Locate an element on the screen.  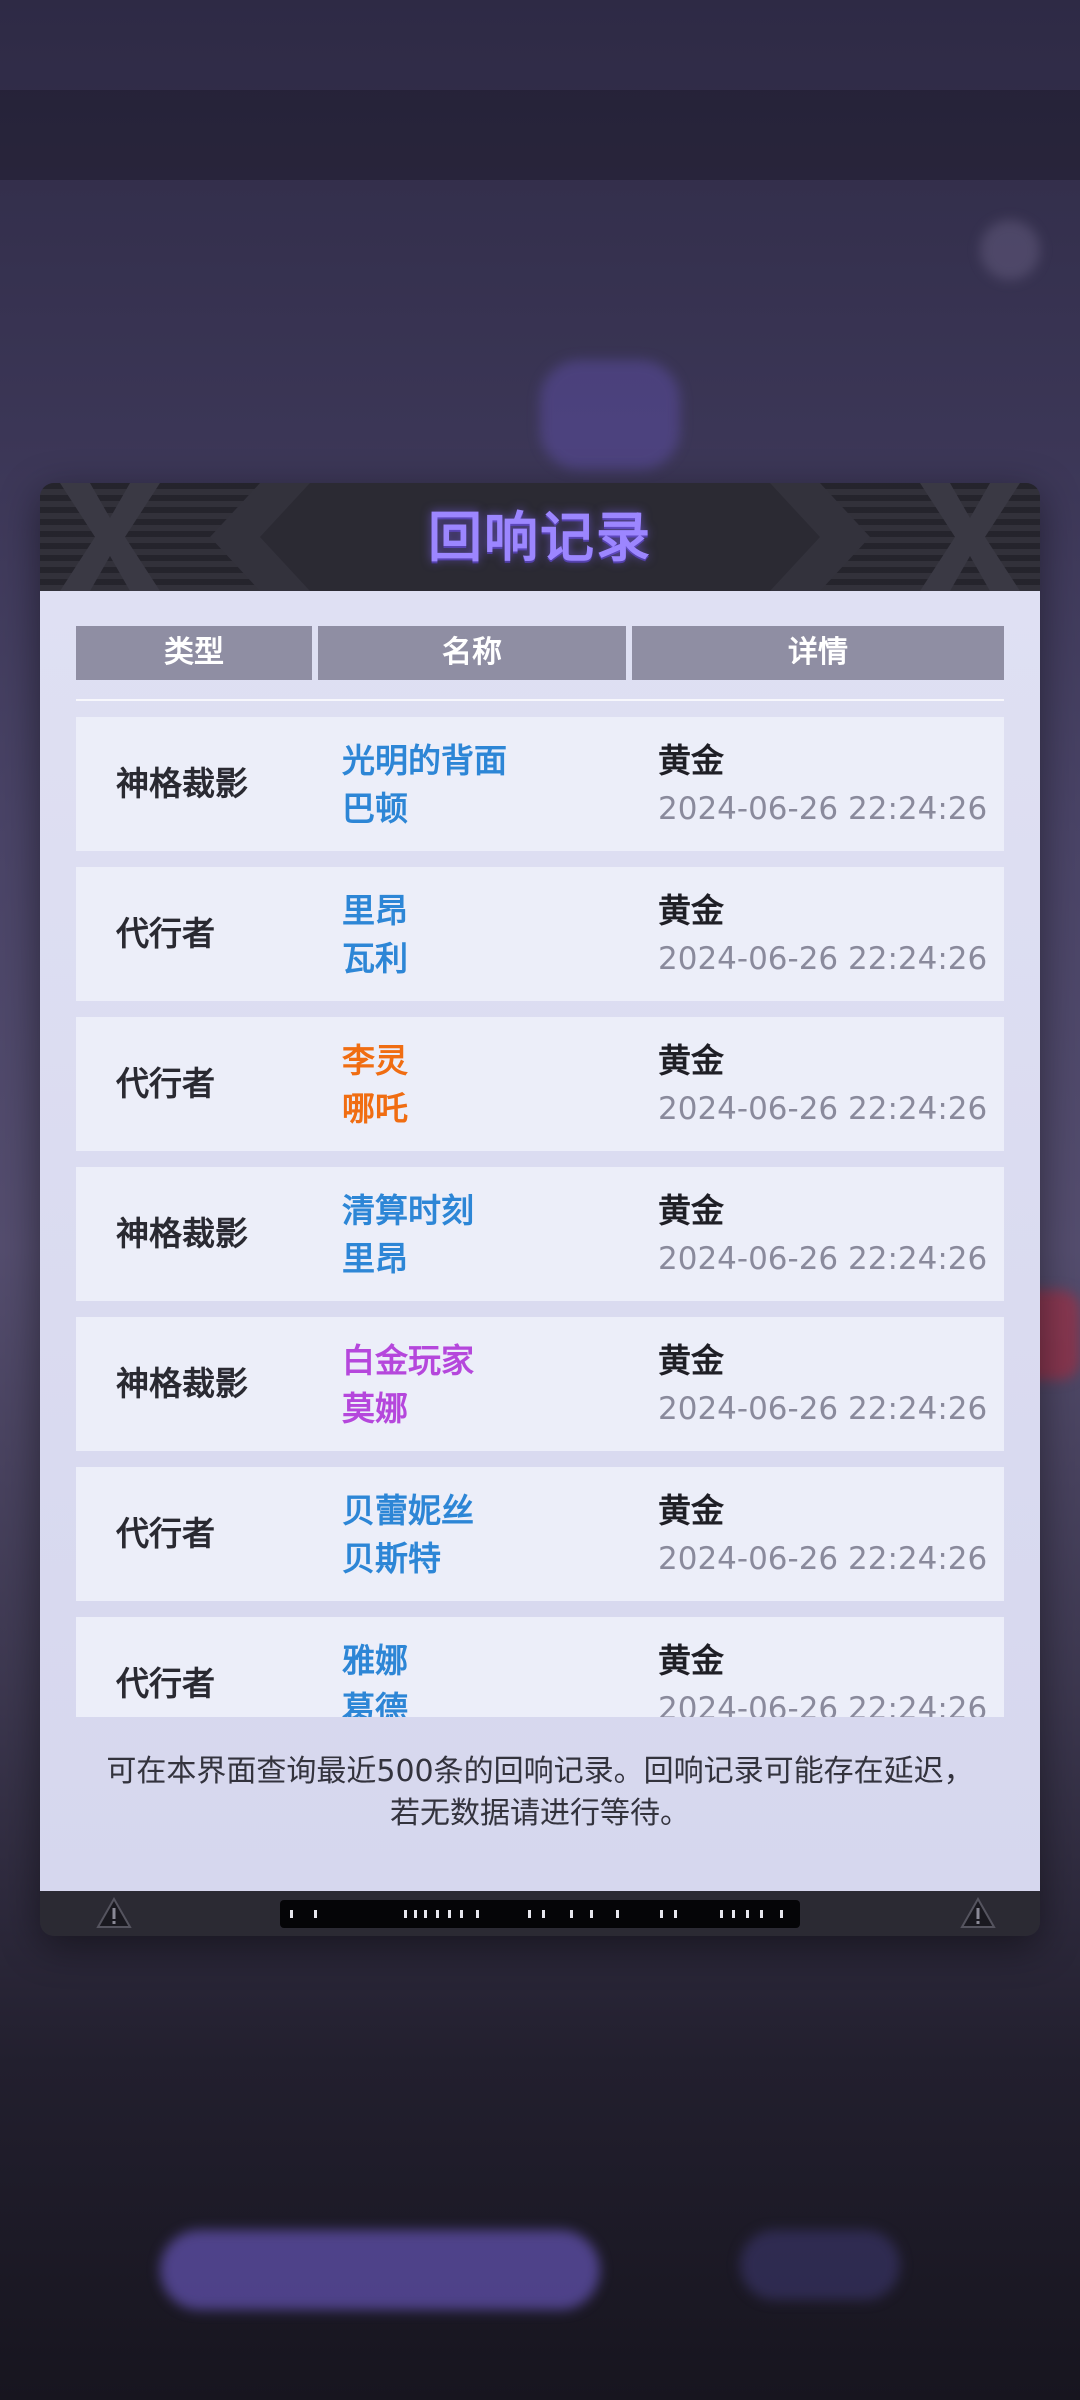
record-limit-note: 可在本界面查询最近500条的回响记录。回响记录可能存在延迟，若无数据请进行等待。 is located at coordinates (540, 1792).